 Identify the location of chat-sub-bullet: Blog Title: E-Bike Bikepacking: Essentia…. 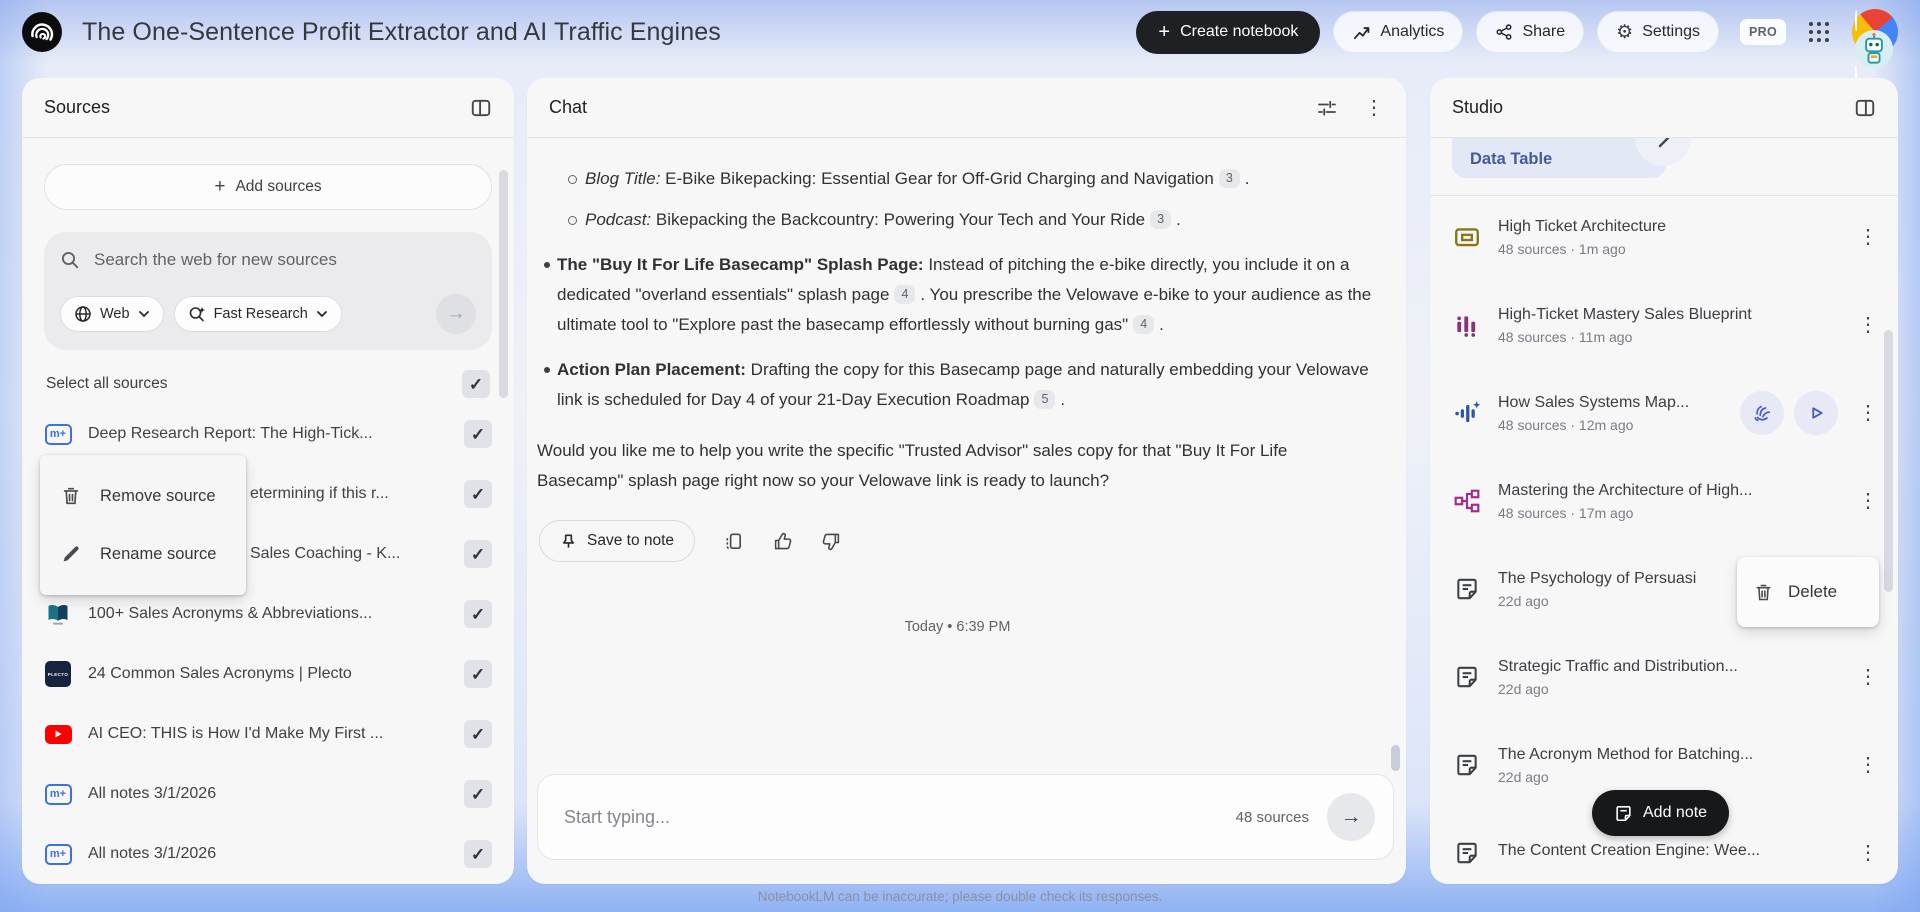
(957, 179).